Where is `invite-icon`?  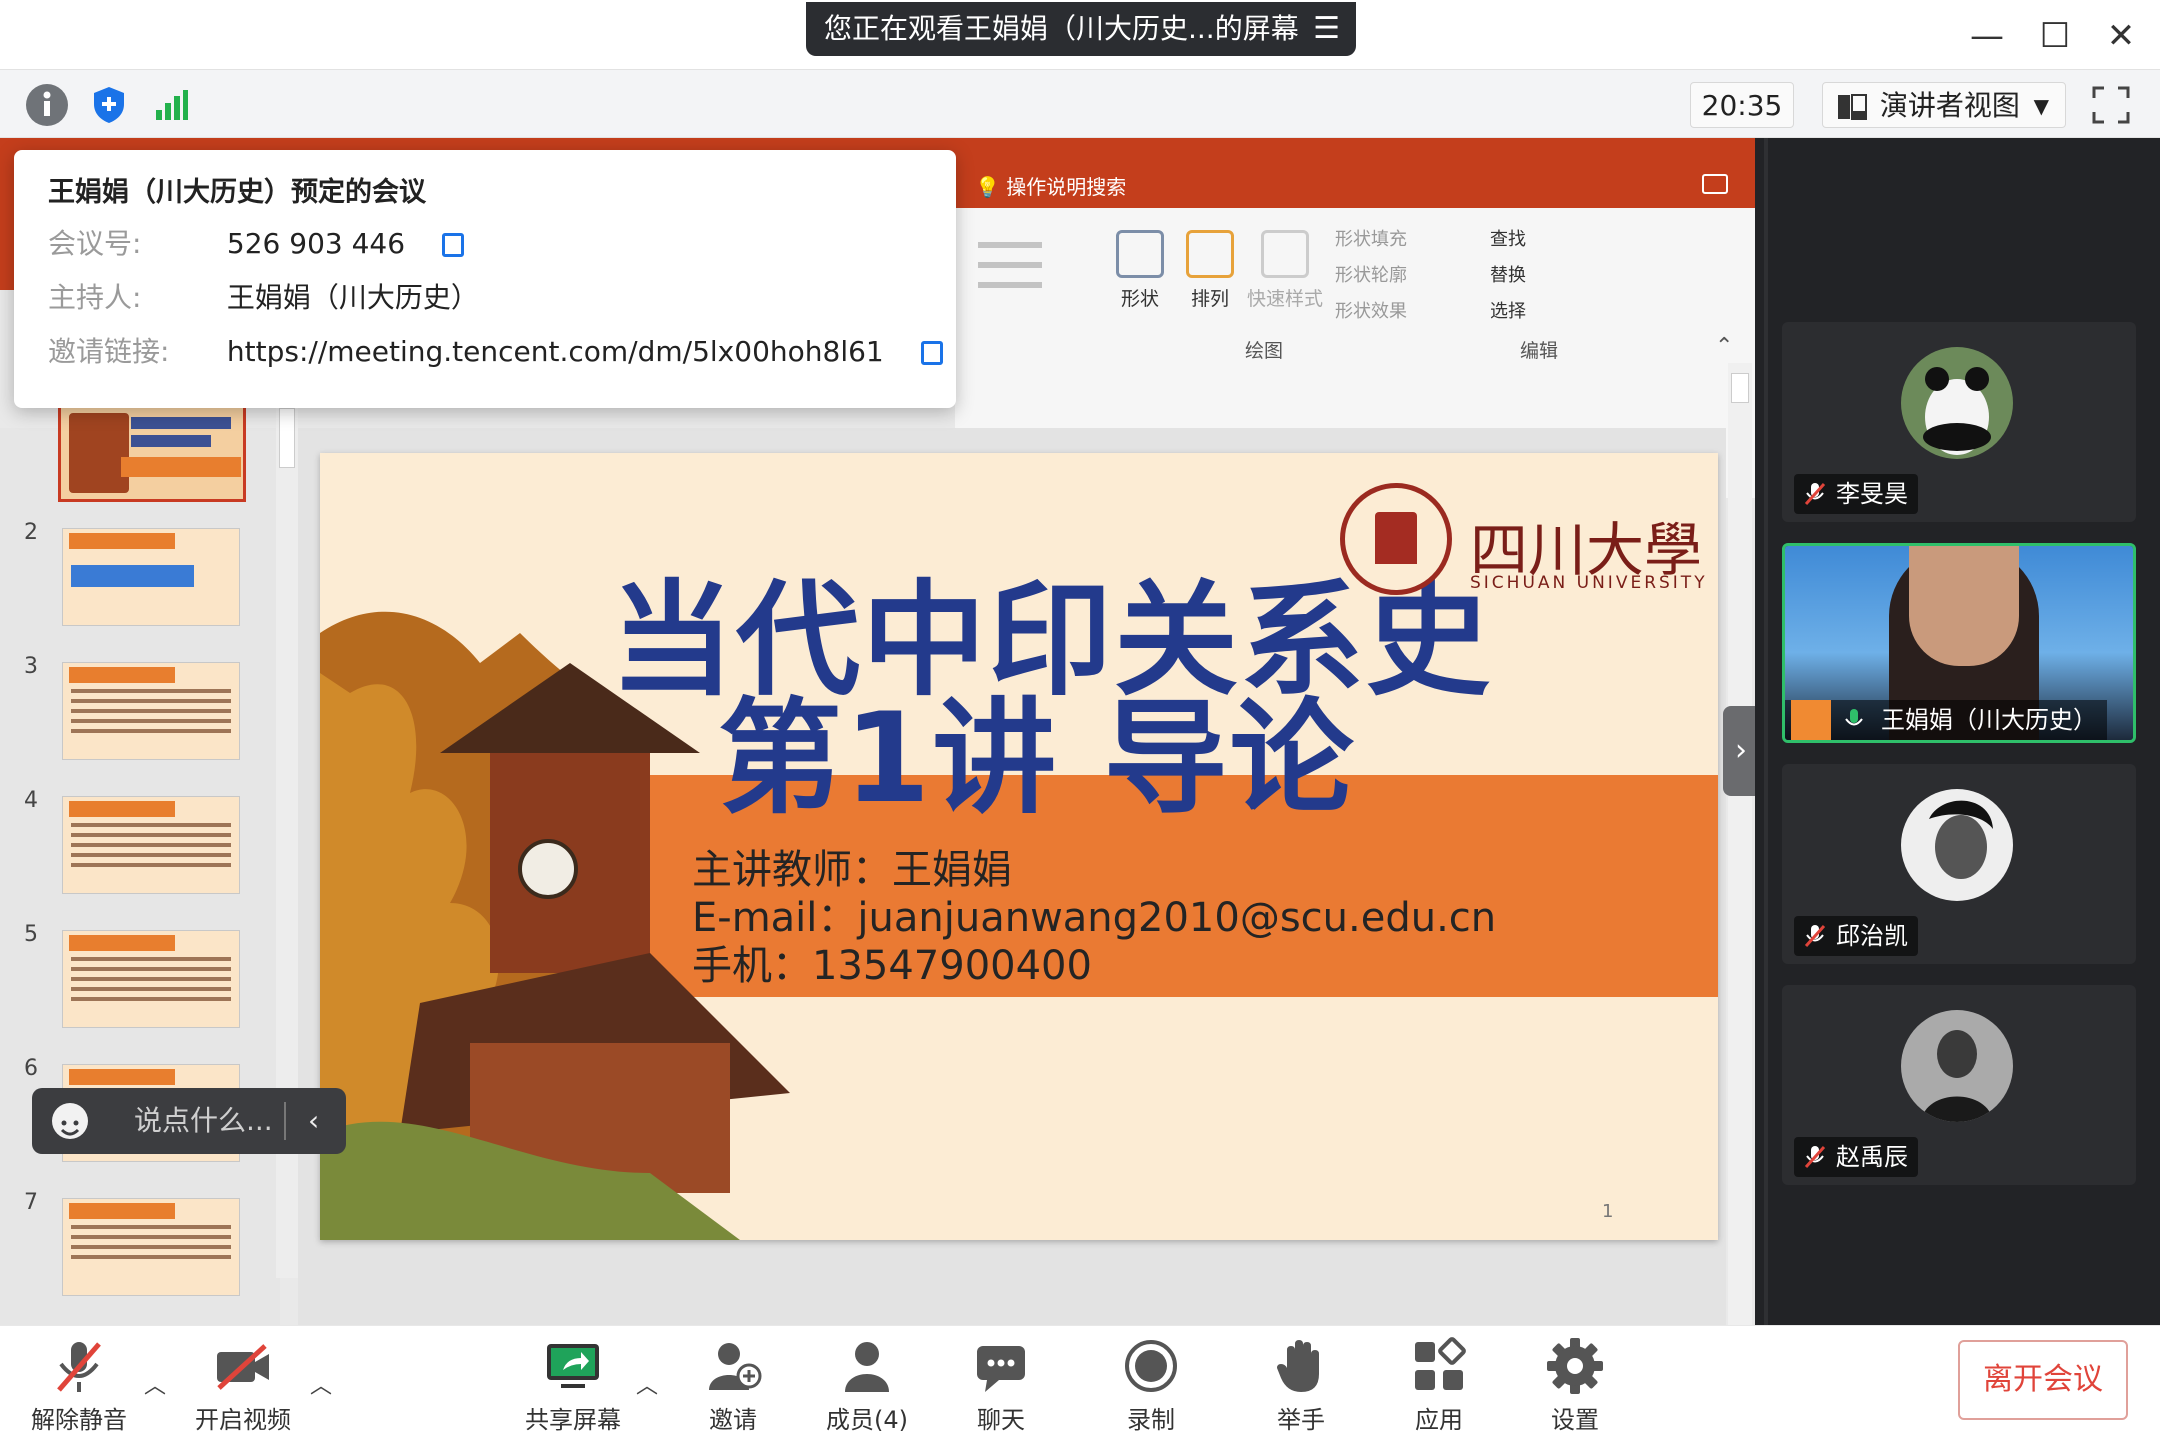
invite-icon is located at coordinates (733, 1366).